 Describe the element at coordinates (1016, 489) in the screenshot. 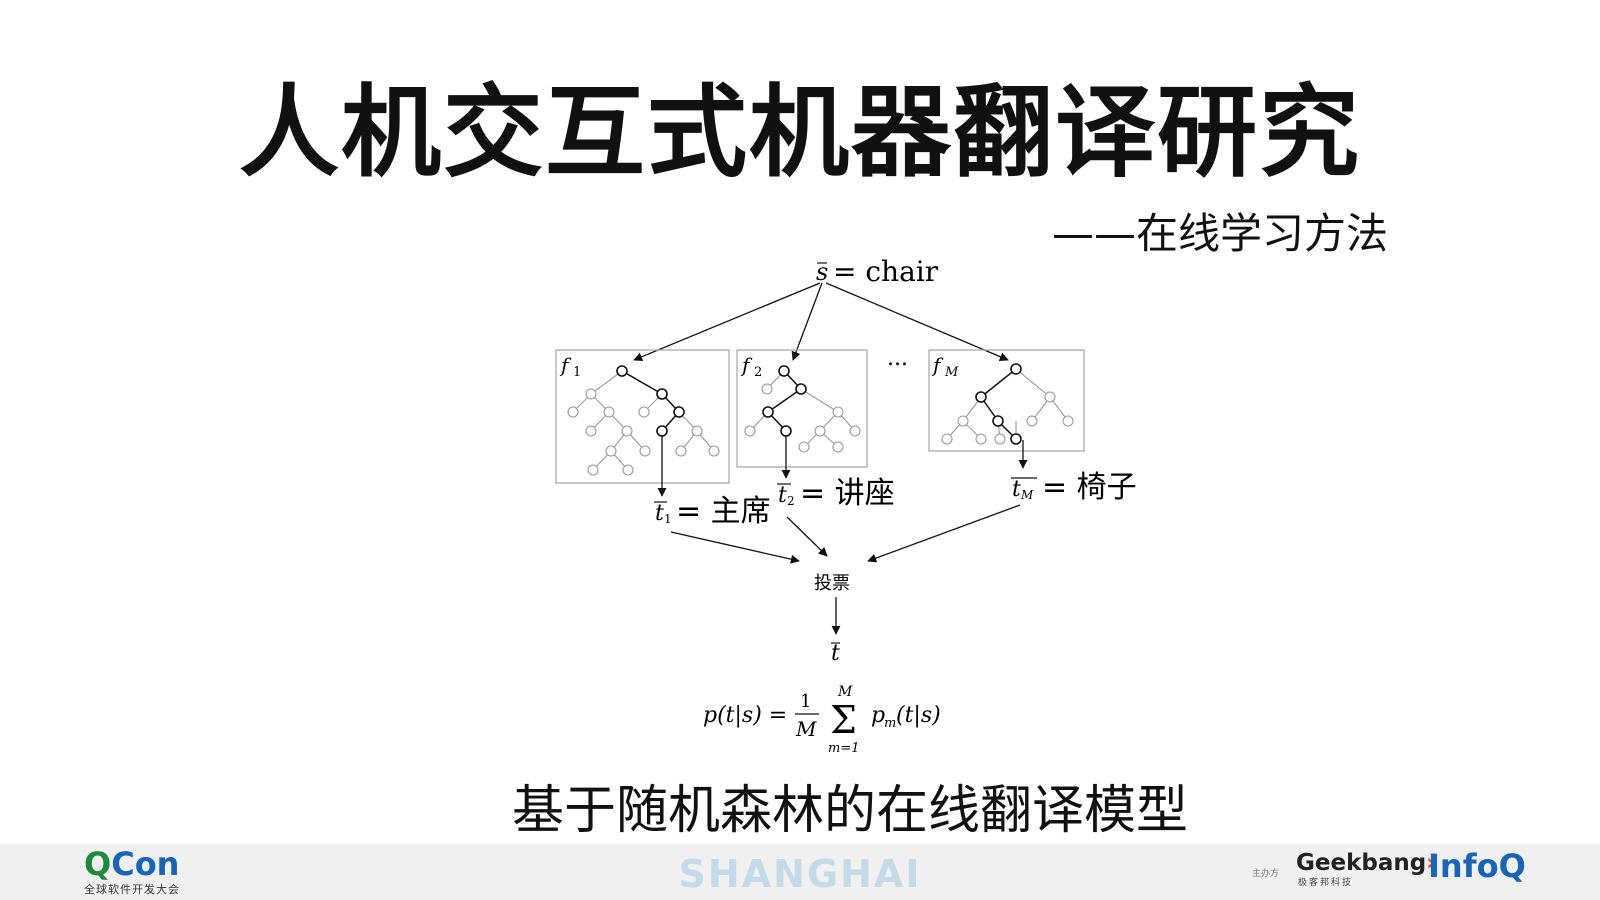

I see `output-tM-symbol: t` at that location.